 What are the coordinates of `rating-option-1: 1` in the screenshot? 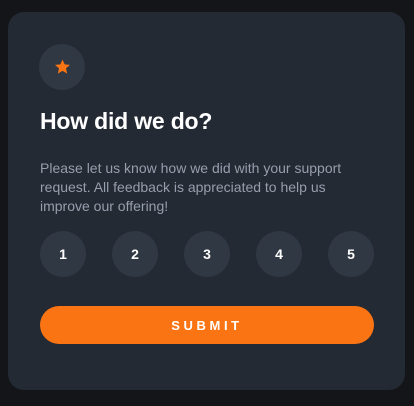 It's located at (63, 254).